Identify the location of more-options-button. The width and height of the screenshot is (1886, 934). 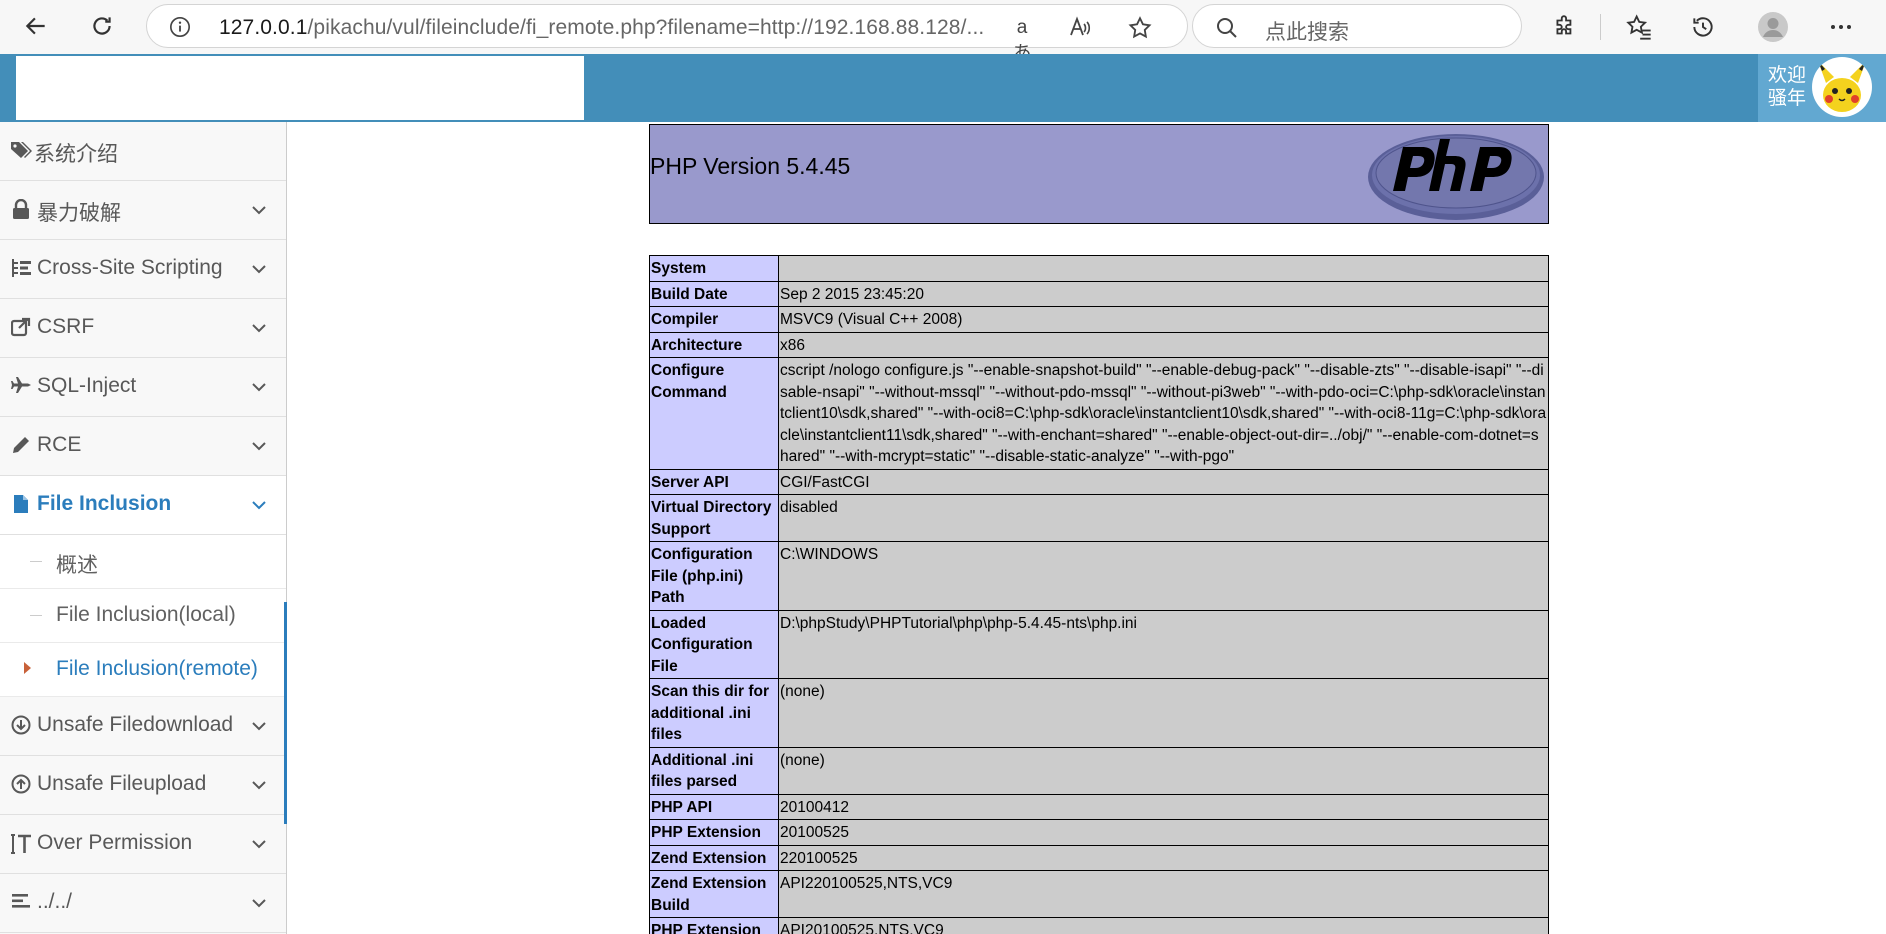
(1841, 27).